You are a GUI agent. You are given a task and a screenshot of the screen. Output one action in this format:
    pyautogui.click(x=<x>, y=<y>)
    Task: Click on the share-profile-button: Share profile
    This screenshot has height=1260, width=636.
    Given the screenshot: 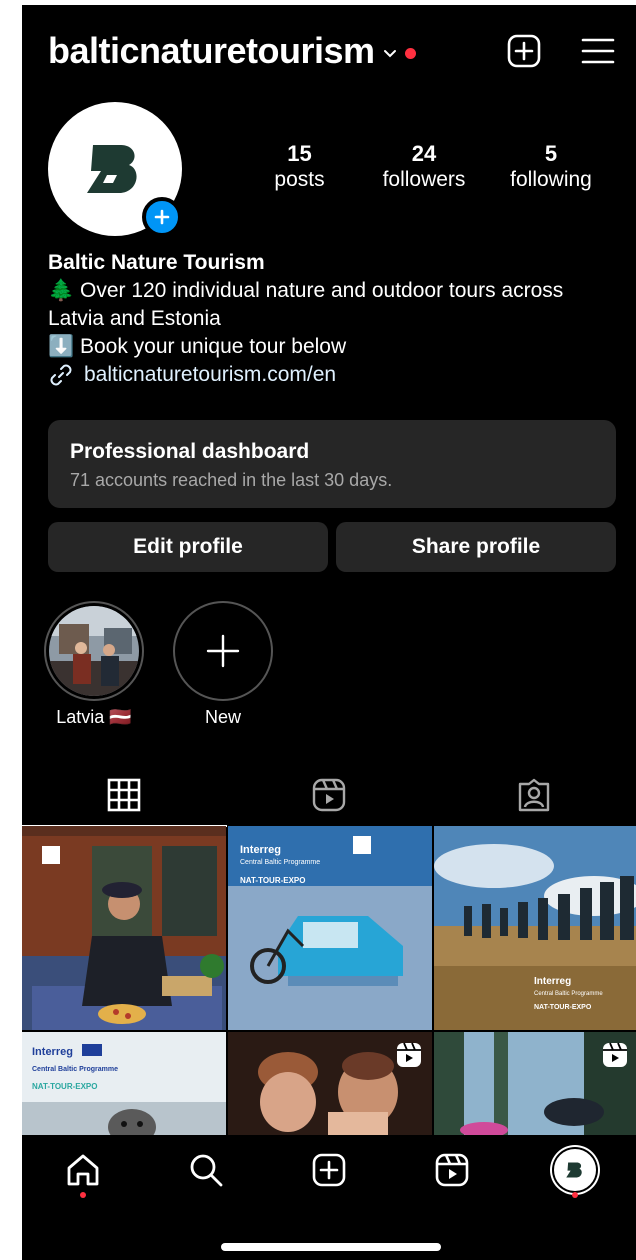 What is the action you would take?
    pyautogui.click(x=476, y=547)
    